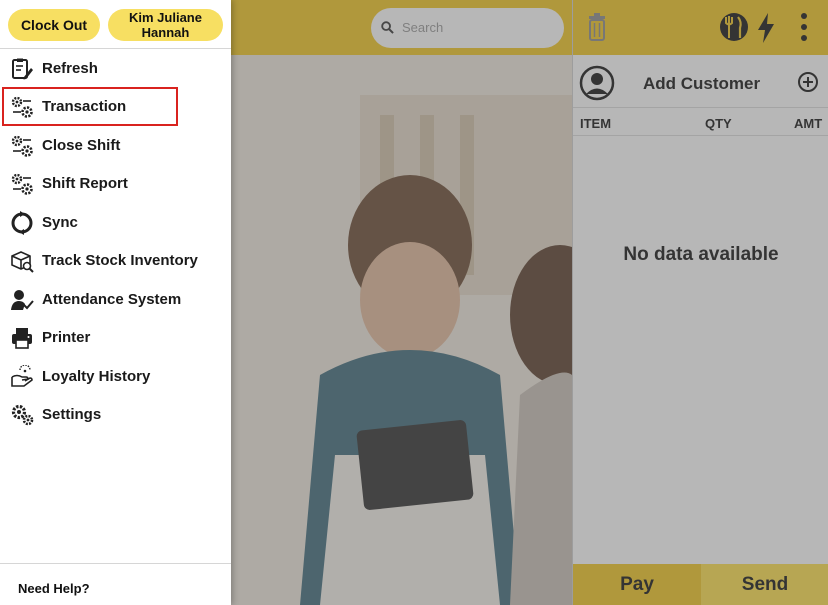  Describe the element at coordinates (115, 222) in the screenshot. I see `menu-item-sync: Sync` at that location.